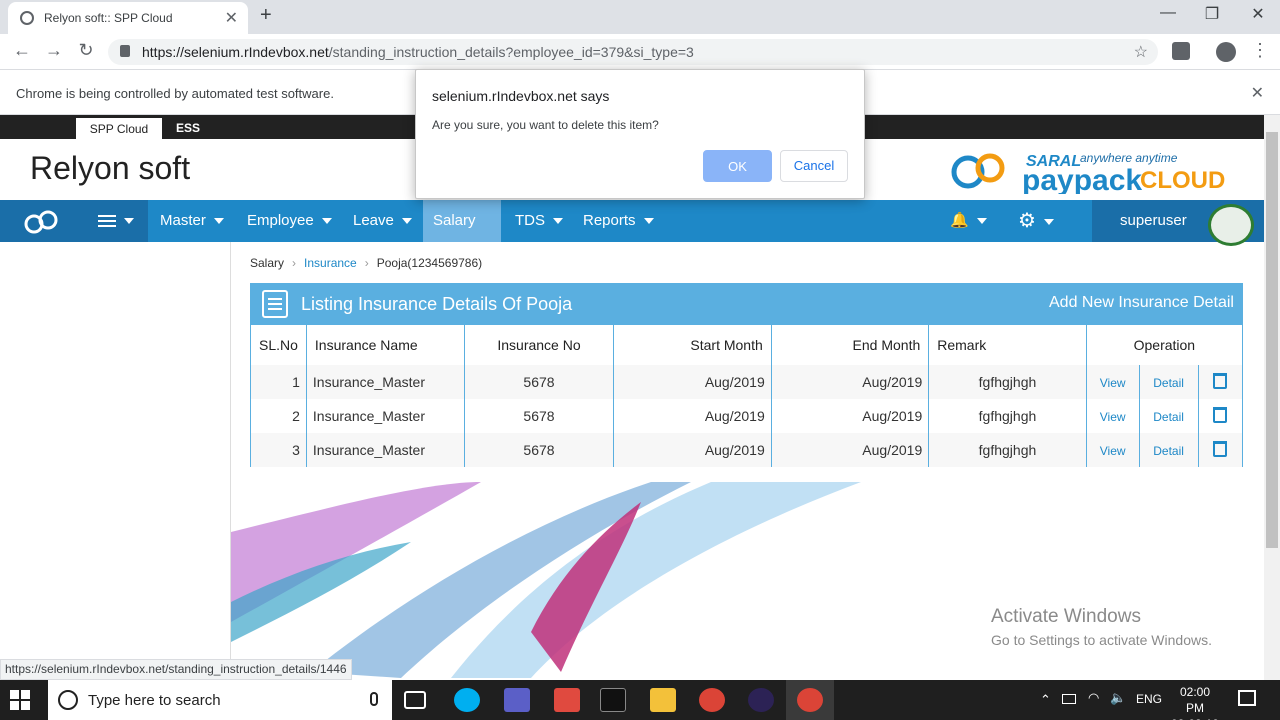  What do you see at coordinates (1231, 225) in the screenshot?
I see `avatar` at bounding box center [1231, 225].